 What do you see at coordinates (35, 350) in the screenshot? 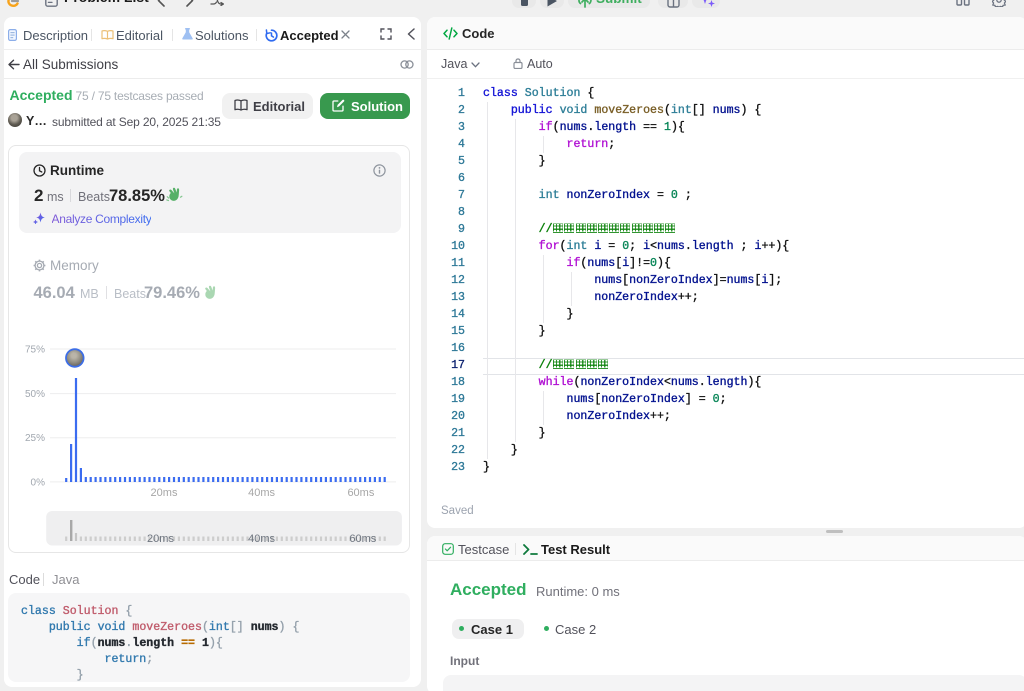
I see `svg-text: 75%` at bounding box center [35, 350].